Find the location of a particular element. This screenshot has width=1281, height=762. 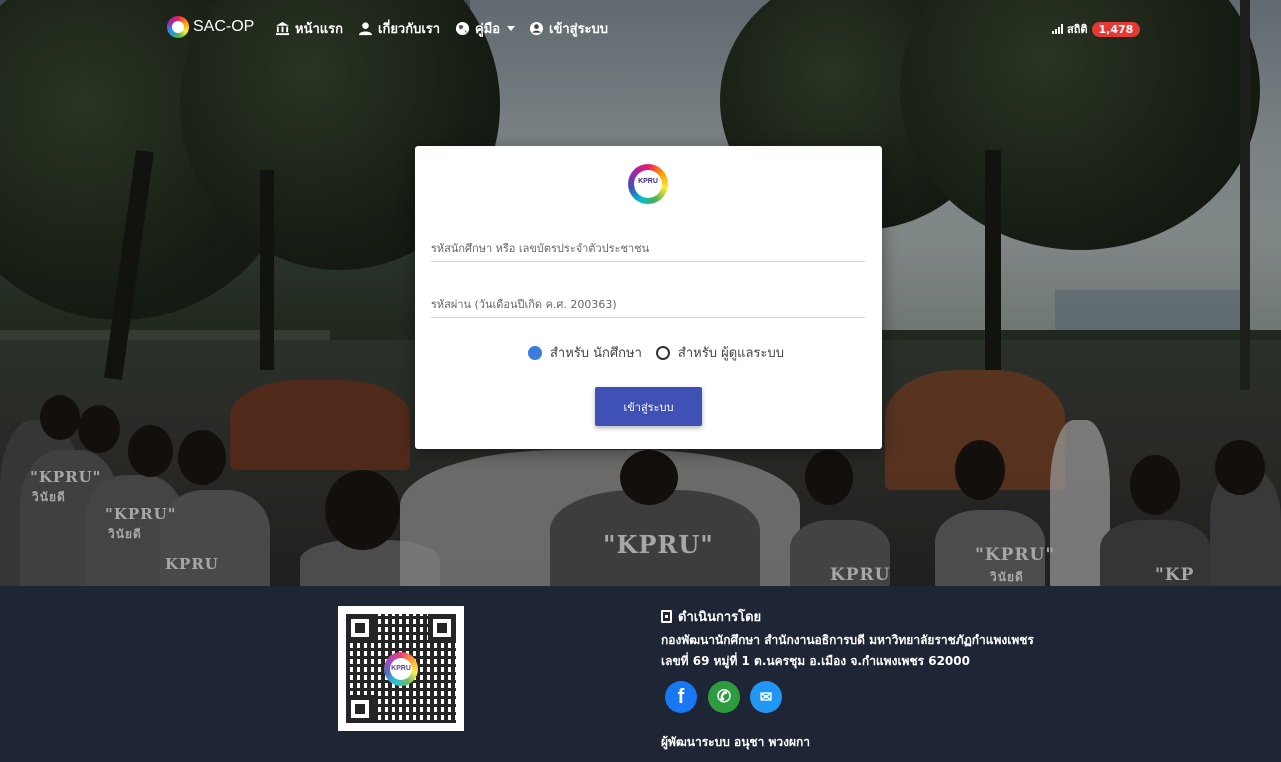

bar-chart-icon is located at coordinates (1057, 29).